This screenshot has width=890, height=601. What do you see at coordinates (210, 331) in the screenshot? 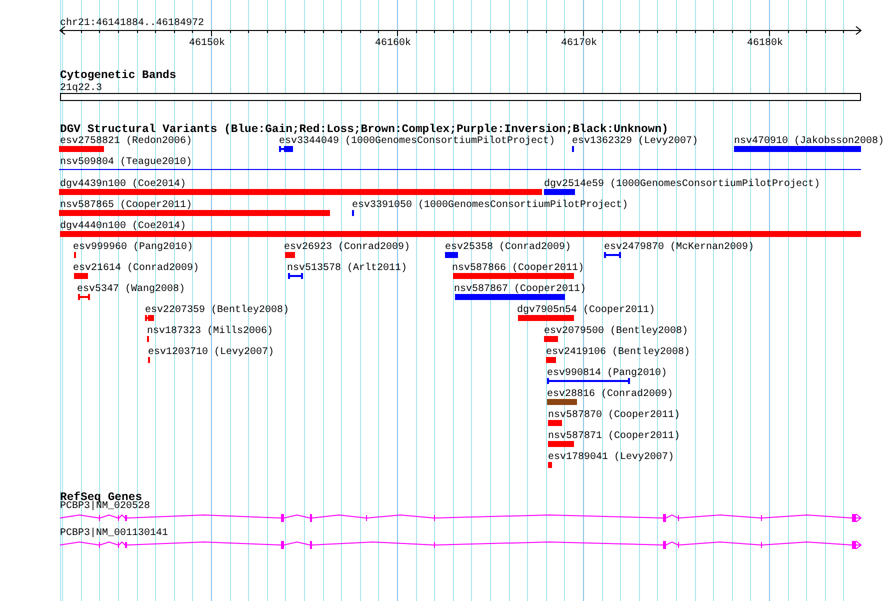
I see `variant-label: nsv187323 (Mills2006)` at bounding box center [210, 331].